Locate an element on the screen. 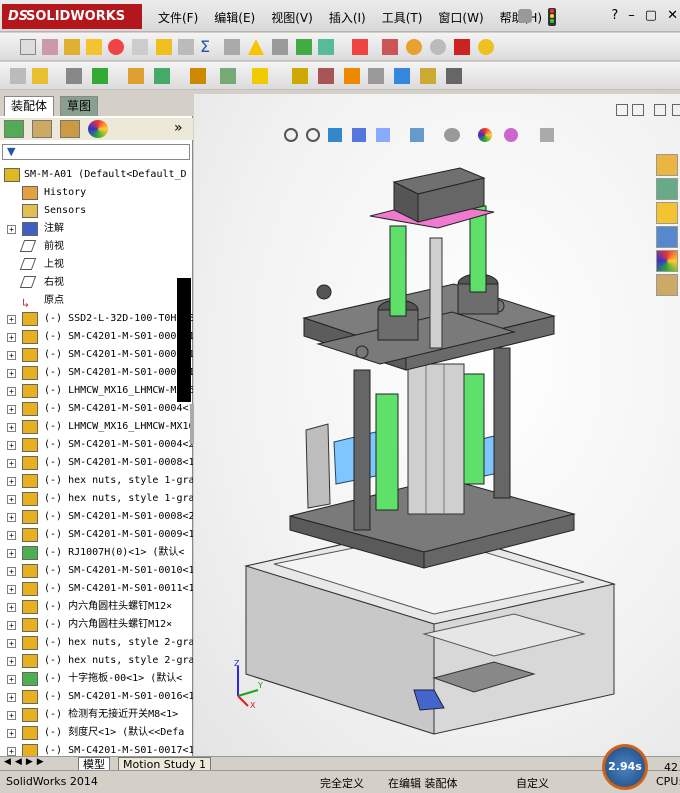  config-icon is located at coordinates (70, 129).